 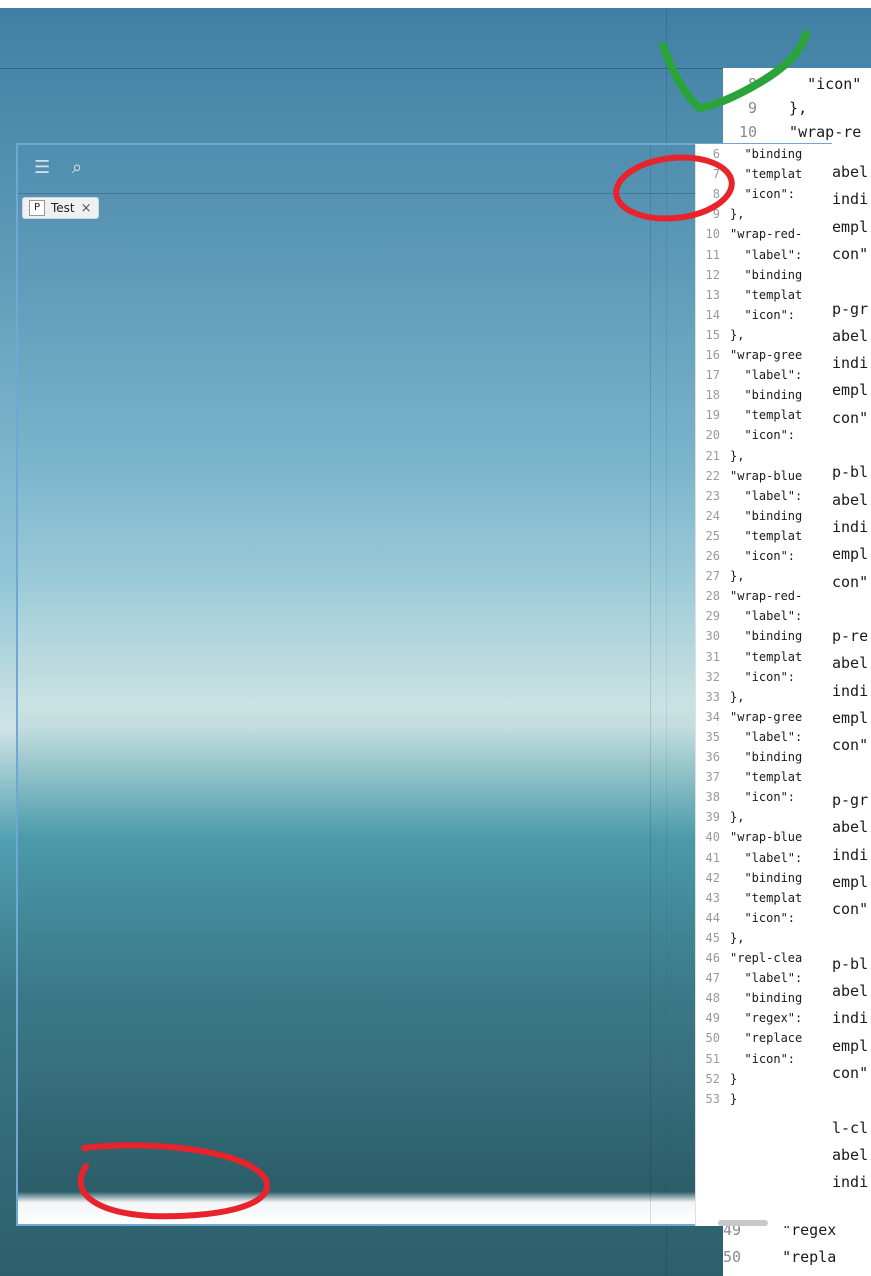 I want to click on red-circle-annotation-bottom, so click(x=173, y=1181).